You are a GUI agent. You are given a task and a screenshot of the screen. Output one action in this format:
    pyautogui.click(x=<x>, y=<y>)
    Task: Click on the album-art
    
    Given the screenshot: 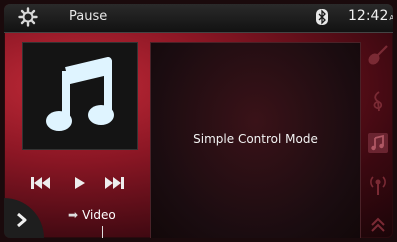 What is the action you would take?
    pyautogui.click(x=80, y=96)
    